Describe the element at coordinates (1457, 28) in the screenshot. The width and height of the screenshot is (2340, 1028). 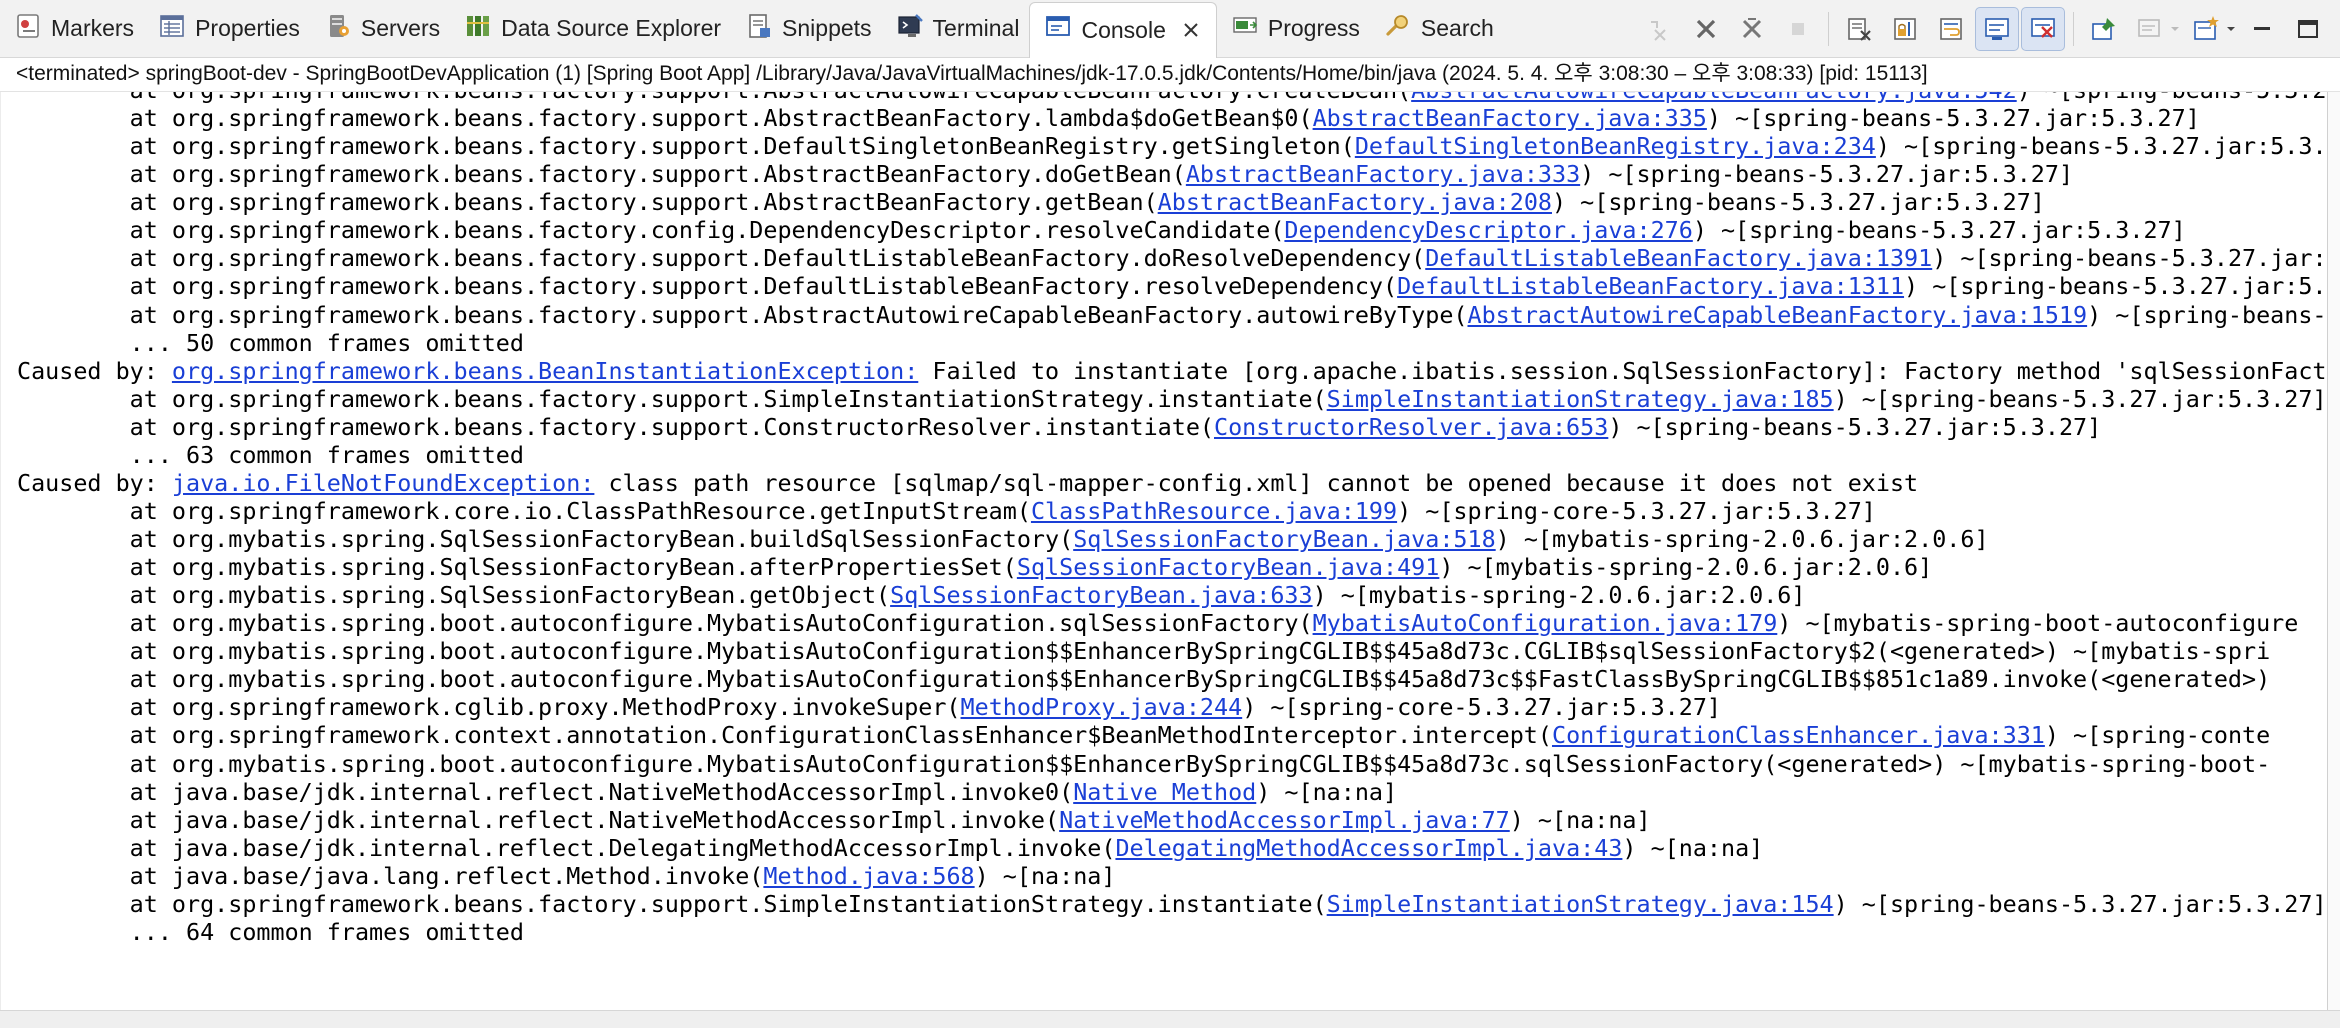
I see `tab-label: Search` at that location.